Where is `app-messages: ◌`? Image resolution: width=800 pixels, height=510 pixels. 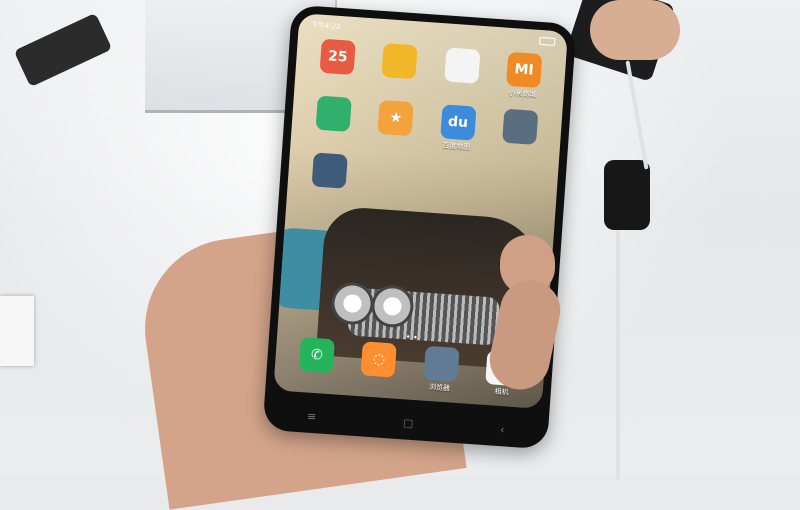 app-messages: ◌ is located at coordinates (379, 364).